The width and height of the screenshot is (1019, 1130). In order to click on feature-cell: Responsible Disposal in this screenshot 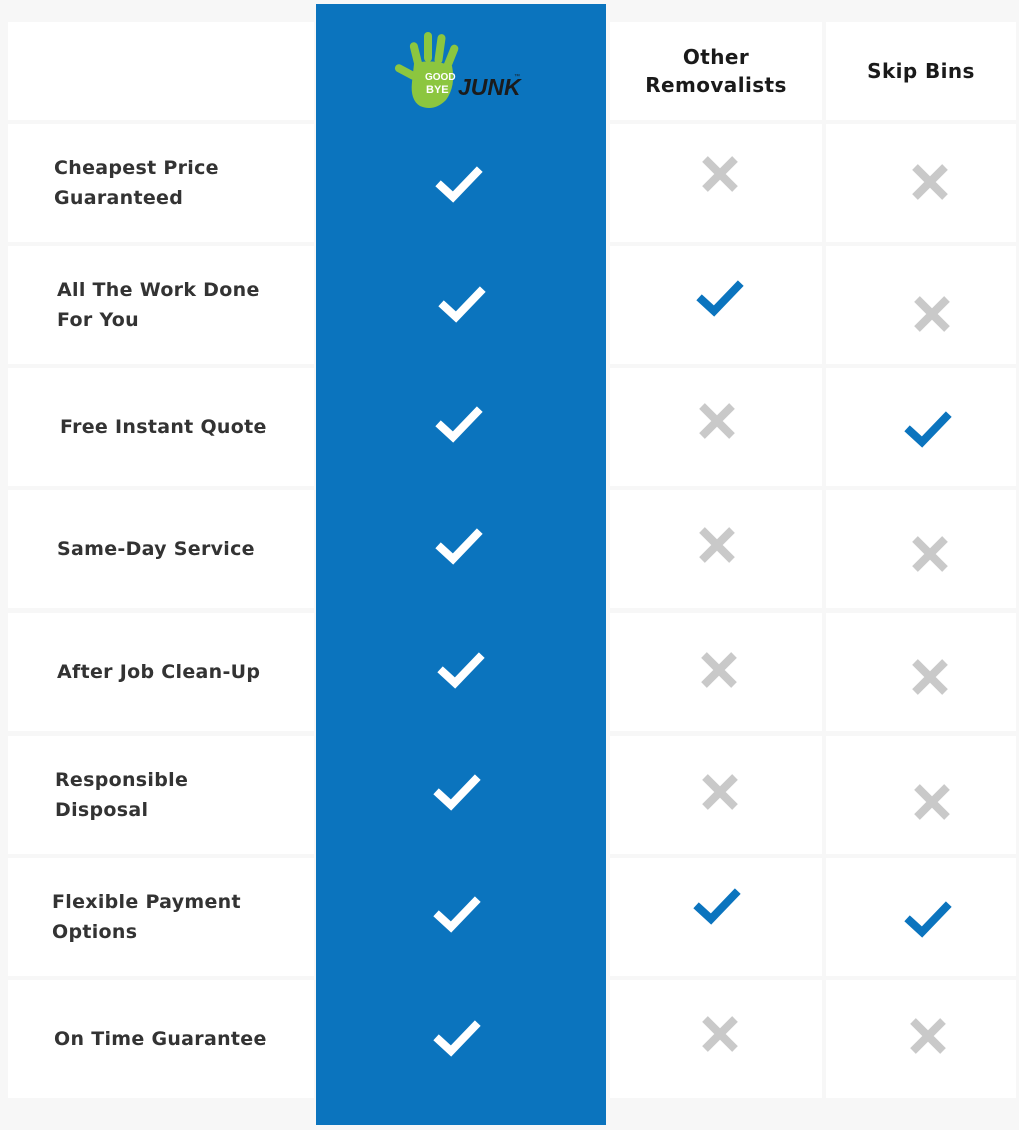, I will do `click(161, 795)`.